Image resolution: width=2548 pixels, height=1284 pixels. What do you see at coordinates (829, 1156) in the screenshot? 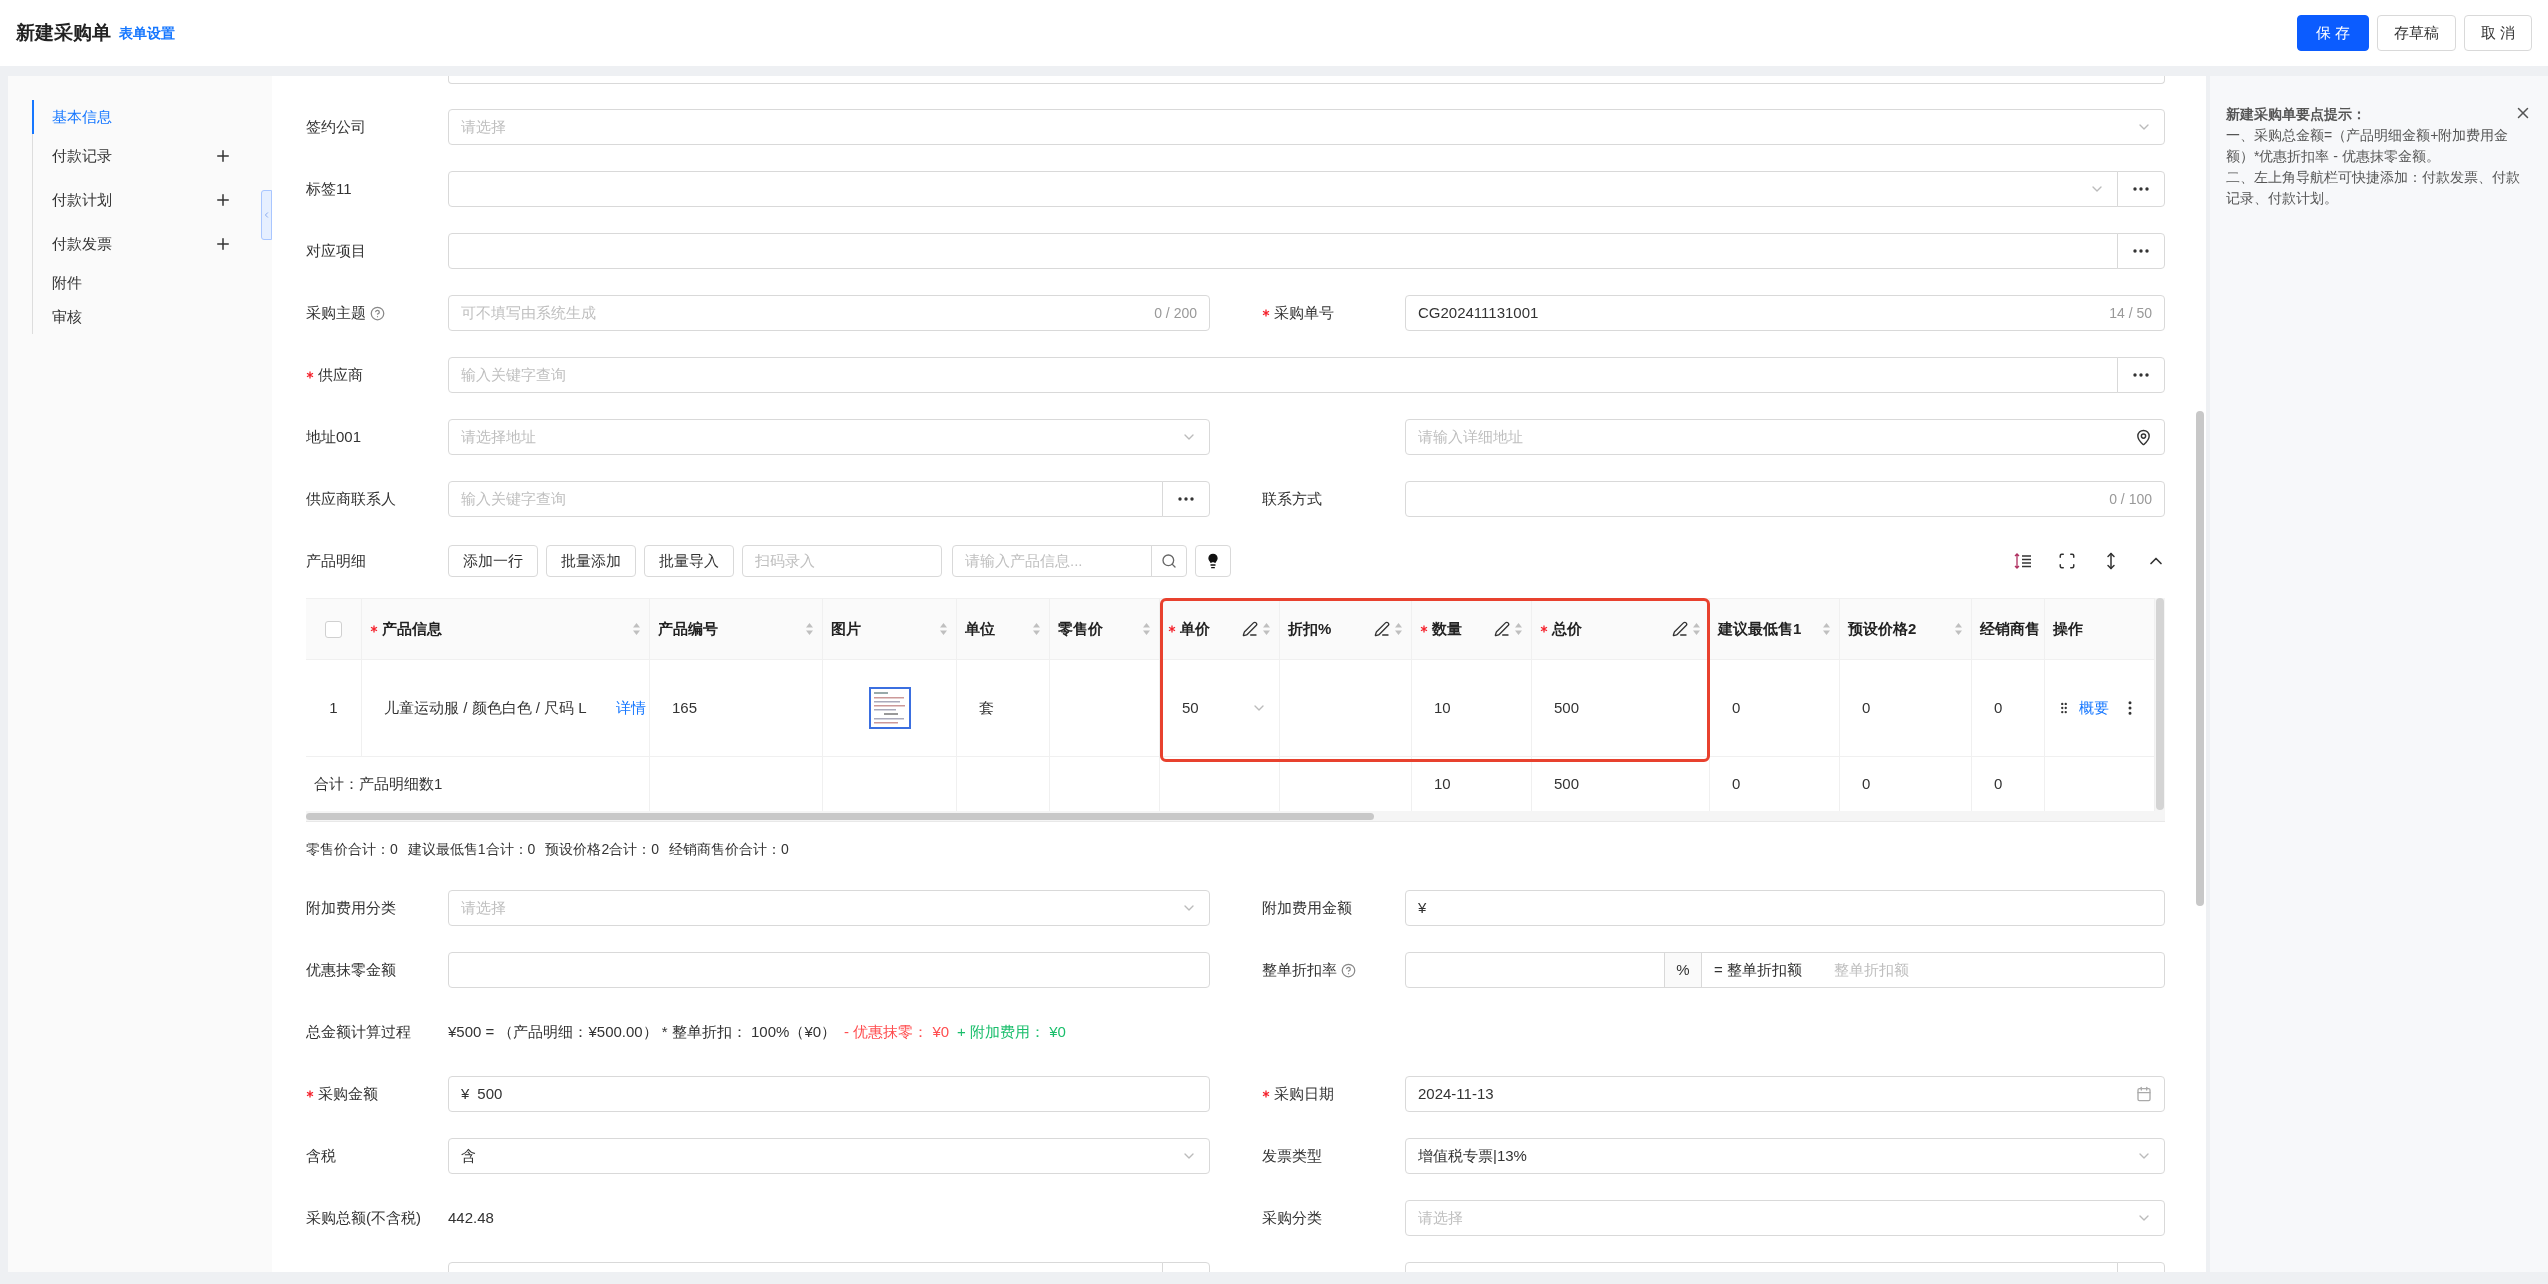
I see `select-field: 含` at bounding box center [829, 1156].